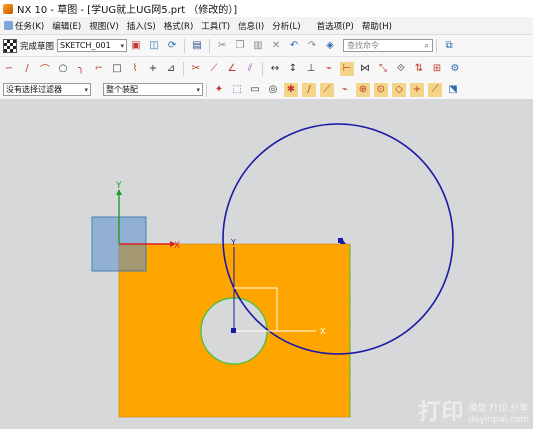  What do you see at coordinates (327, 89) in the screenshot?
I see `snap-midpoint-icon: ⟋` at bounding box center [327, 89].